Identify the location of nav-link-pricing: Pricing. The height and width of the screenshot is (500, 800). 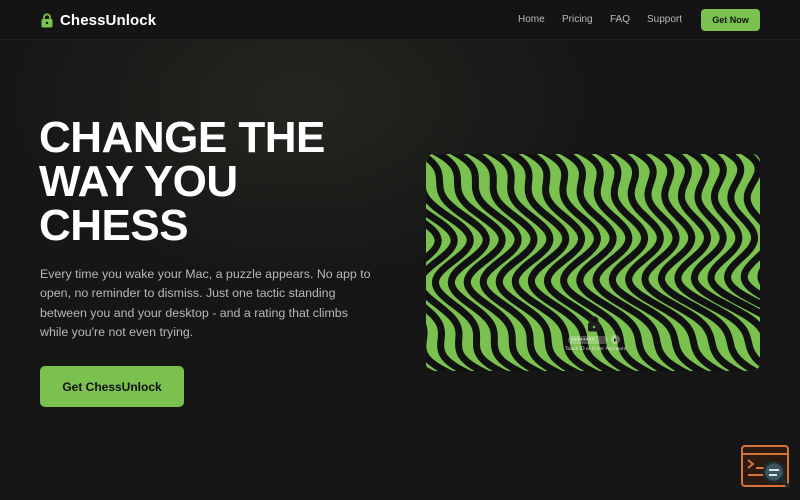
(577, 19).